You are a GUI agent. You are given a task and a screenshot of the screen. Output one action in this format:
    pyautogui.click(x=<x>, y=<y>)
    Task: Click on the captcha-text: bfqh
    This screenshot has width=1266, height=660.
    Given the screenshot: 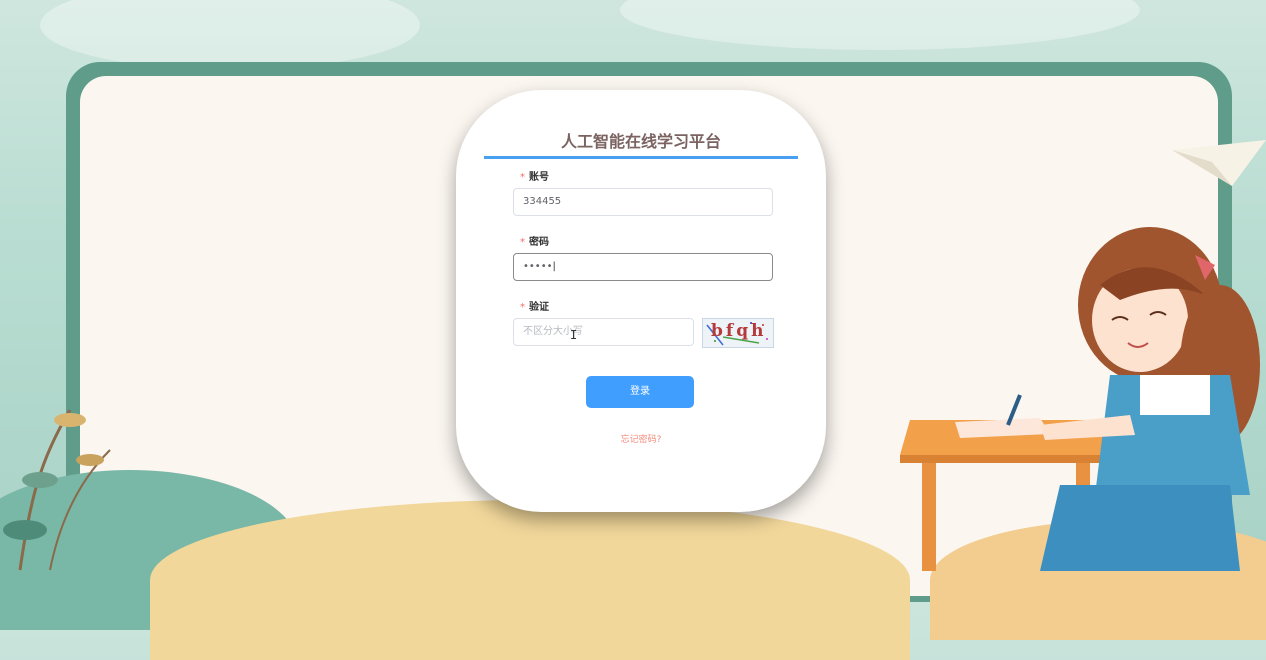 What is the action you would take?
    pyautogui.click(x=739, y=331)
    